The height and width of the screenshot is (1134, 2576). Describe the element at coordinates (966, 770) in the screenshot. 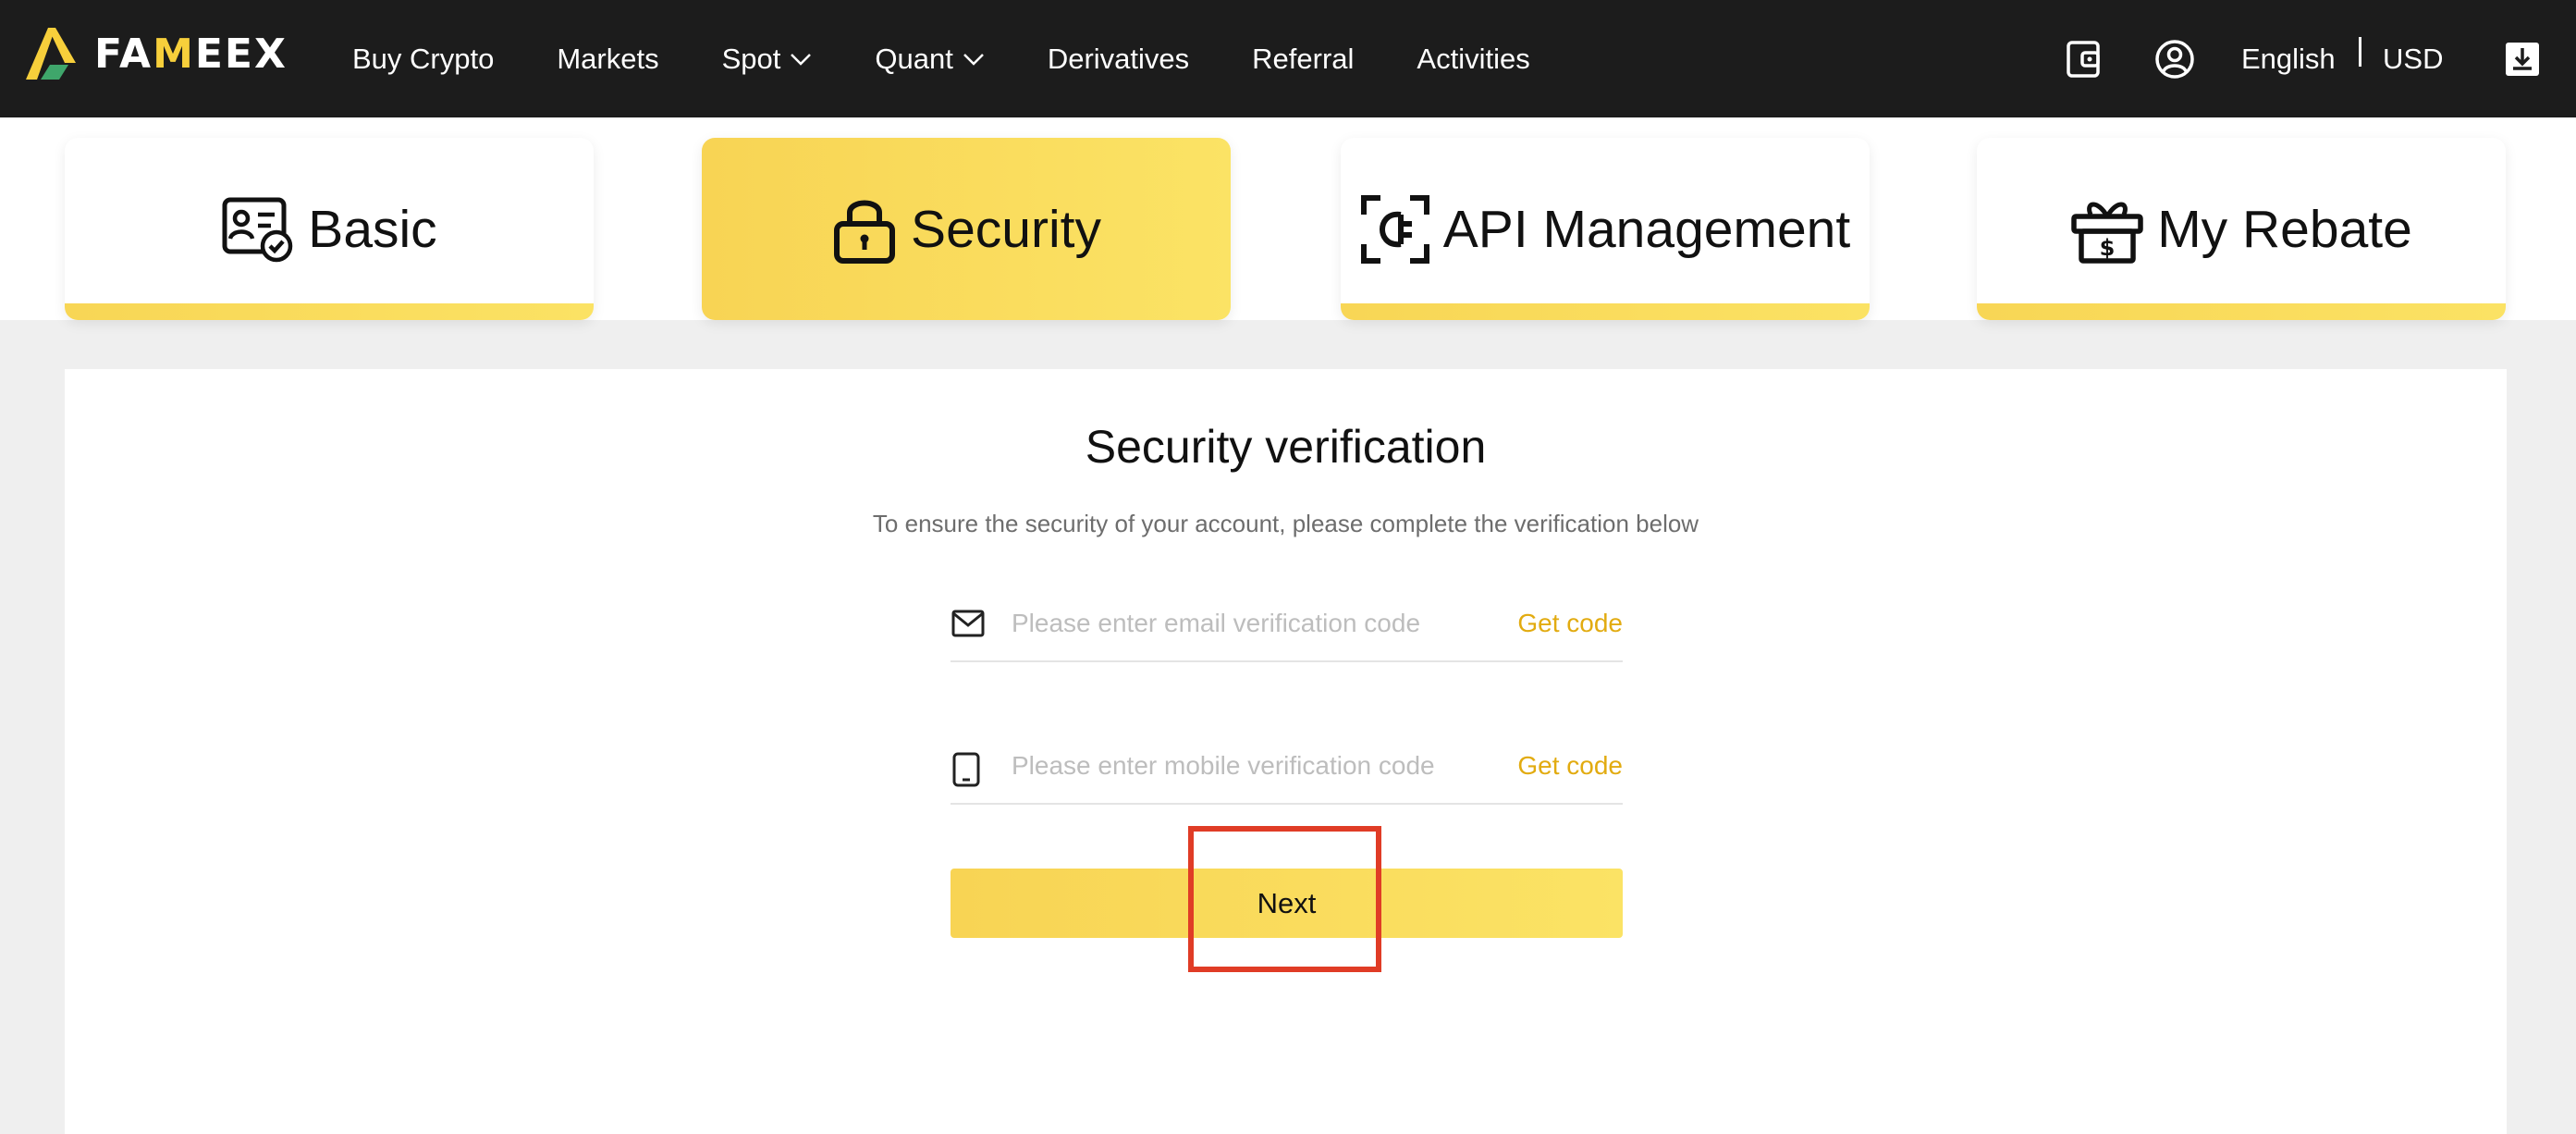

I see `phone-icon` at that location.